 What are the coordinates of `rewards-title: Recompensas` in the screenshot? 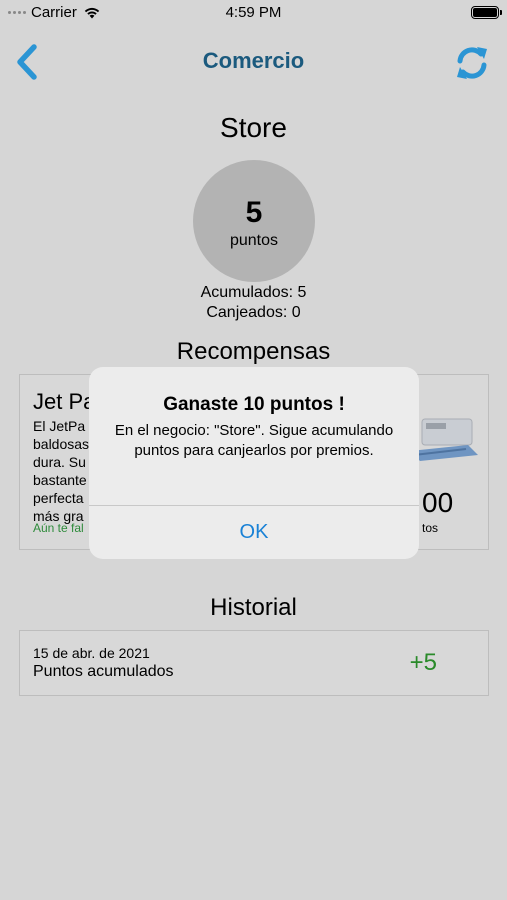 It's located at (253, 351).